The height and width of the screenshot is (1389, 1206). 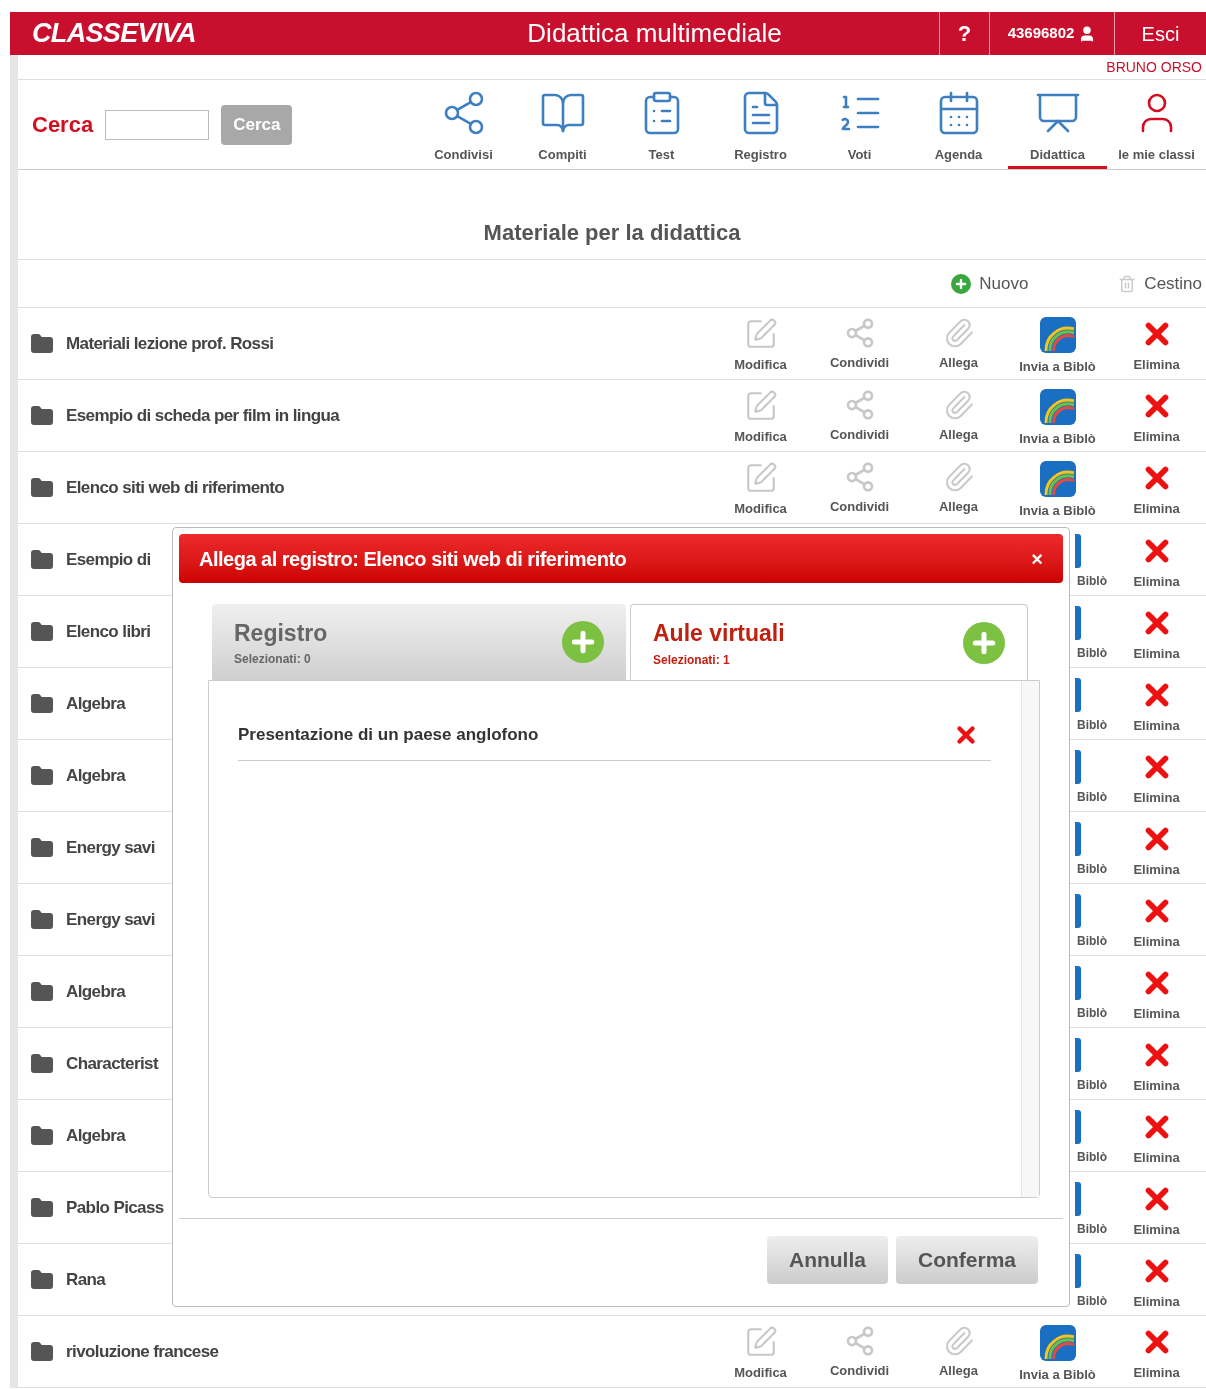 I want to click on trash-button: Cestino, so click(x=1160, y=283).